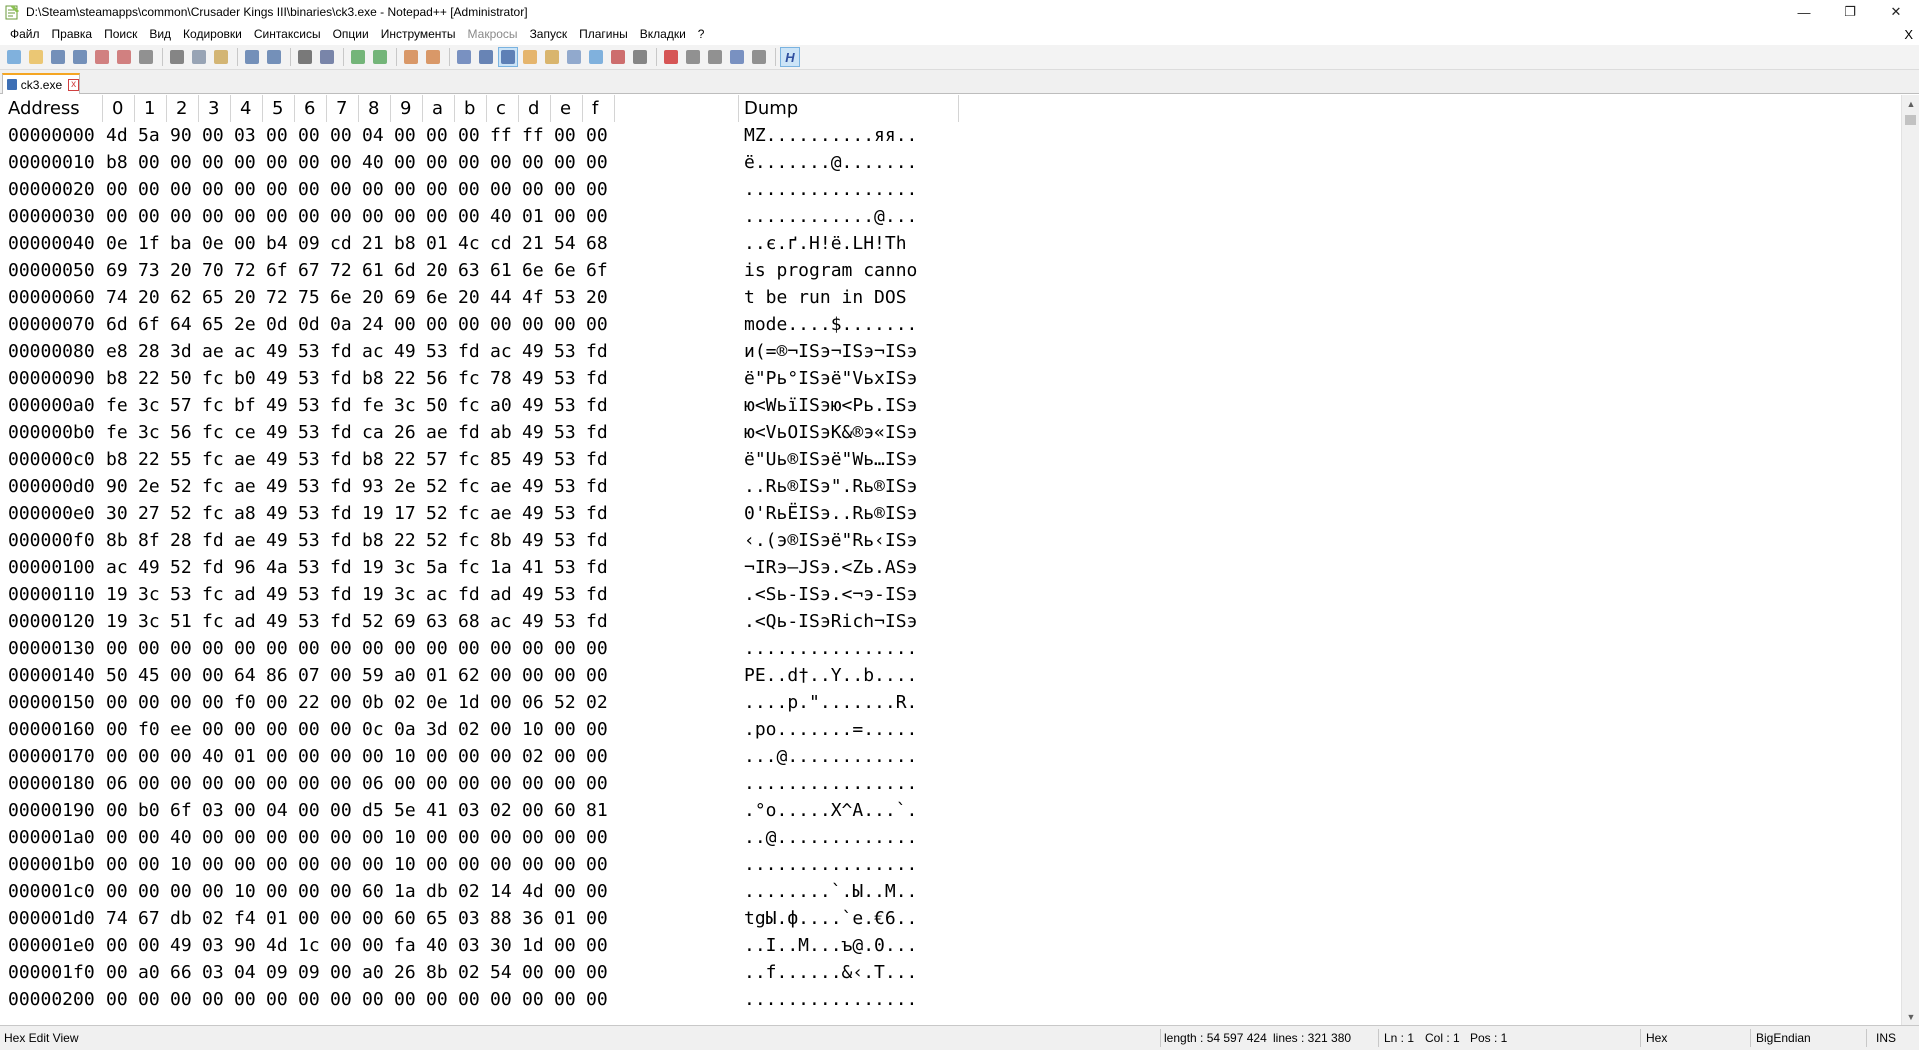 This screenshot has width=1919, height=1050. What do you see at coordinates (149, 513) in the screenshot?
I see `hex-byte: 27` at bounding box center [149, 513].